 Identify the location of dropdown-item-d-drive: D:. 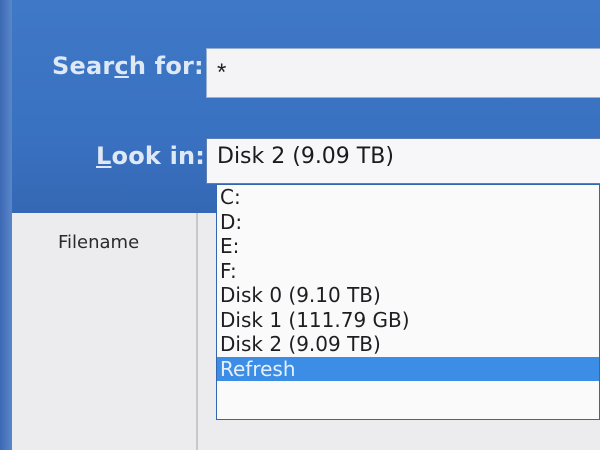
(408, 222).